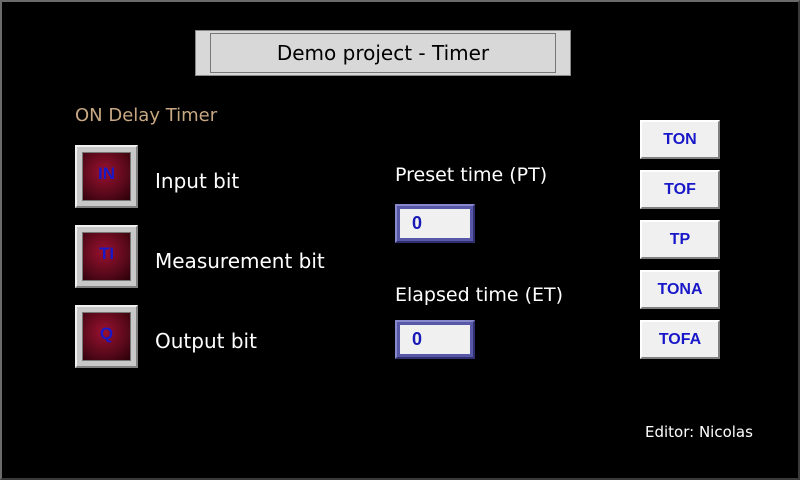 The image size is (800, 480). What do you see at coordinates (680, 139) in the screenshot?
I see `ton-button: TON` at bounding box center [680, 139].